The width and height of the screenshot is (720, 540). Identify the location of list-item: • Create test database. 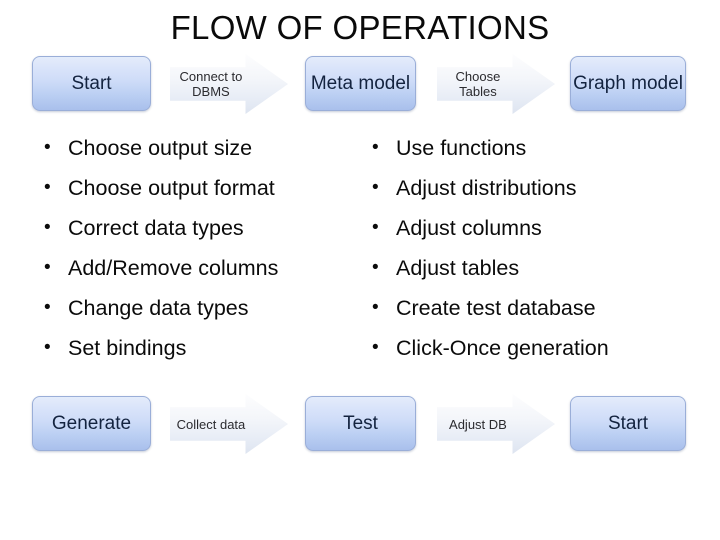
(537, 308).